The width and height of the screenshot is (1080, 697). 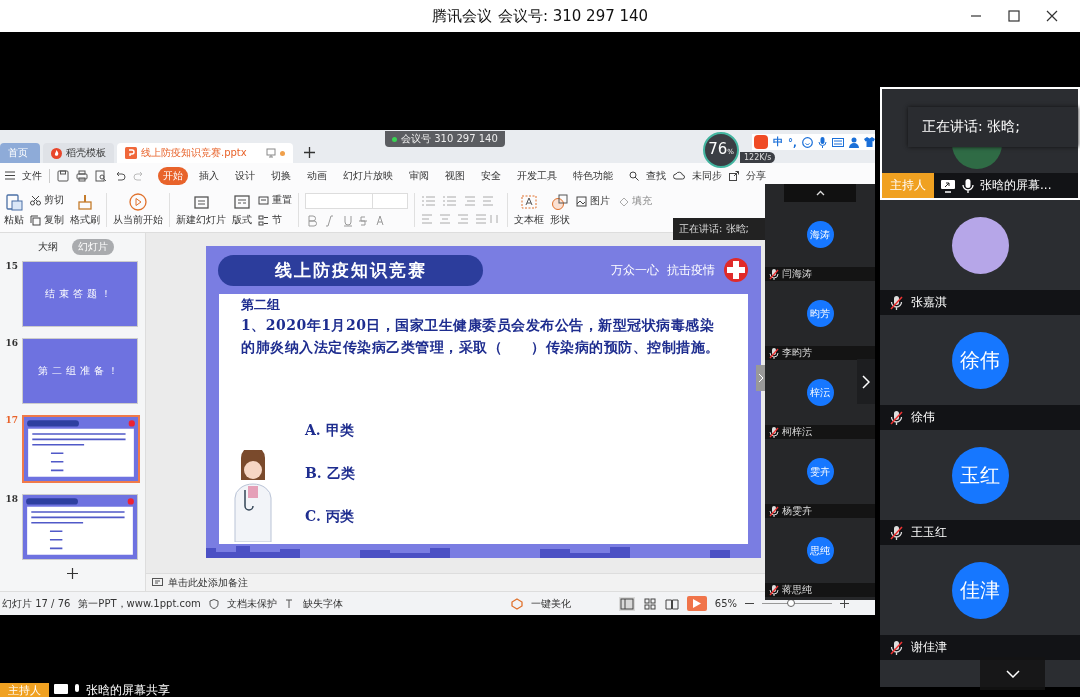 I want to click on slide-thumbnail: 结束答题！, so click(x=79, y=294).